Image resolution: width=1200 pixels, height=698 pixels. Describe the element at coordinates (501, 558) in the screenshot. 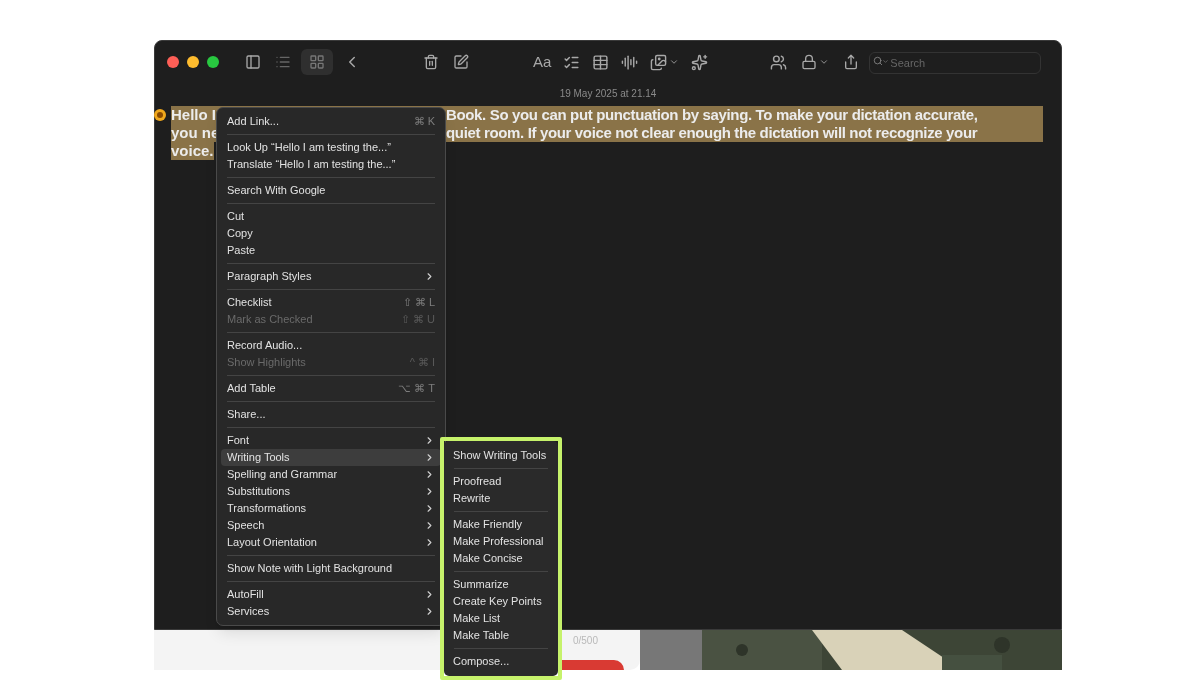

I see `menu-item: Make Concise` at that location.